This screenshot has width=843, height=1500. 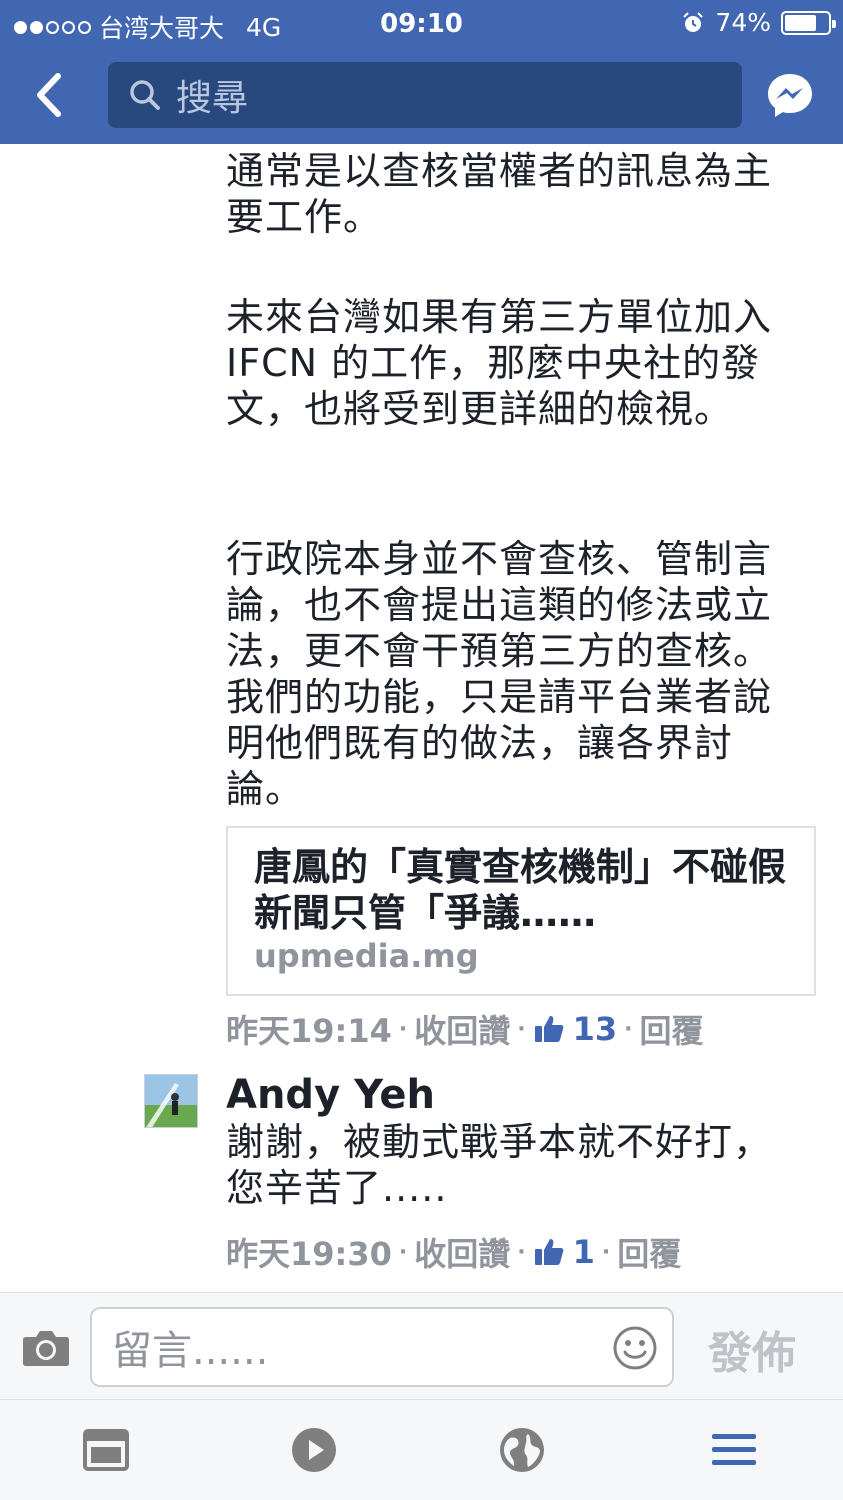 I want to click on messenger-icon, so click(x=790, y=96).